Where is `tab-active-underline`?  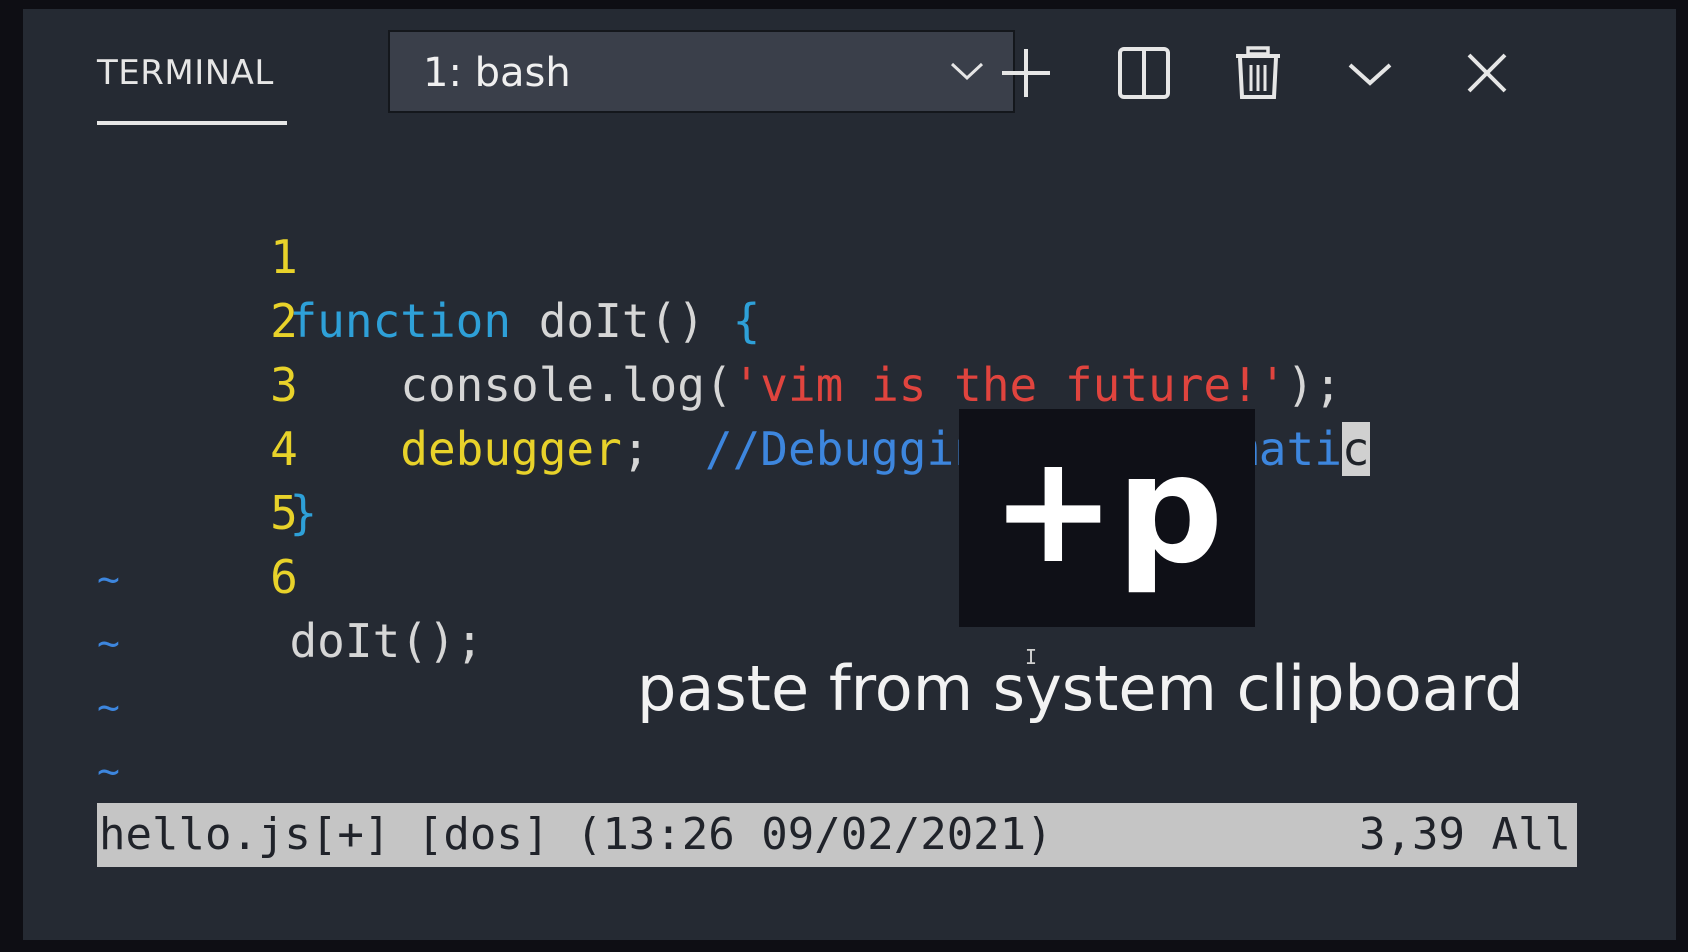 tab-active-underline is located at coordinates (192, 123).